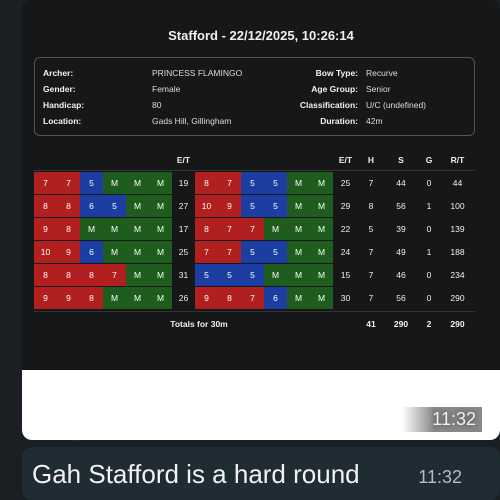 Image resolution: width=500 pixels, height=500 pixels. What do you see at coordinates (334, 89) in the screenshot?
I see `age-group-label: Age Group:` at bounding box center [334, 89].